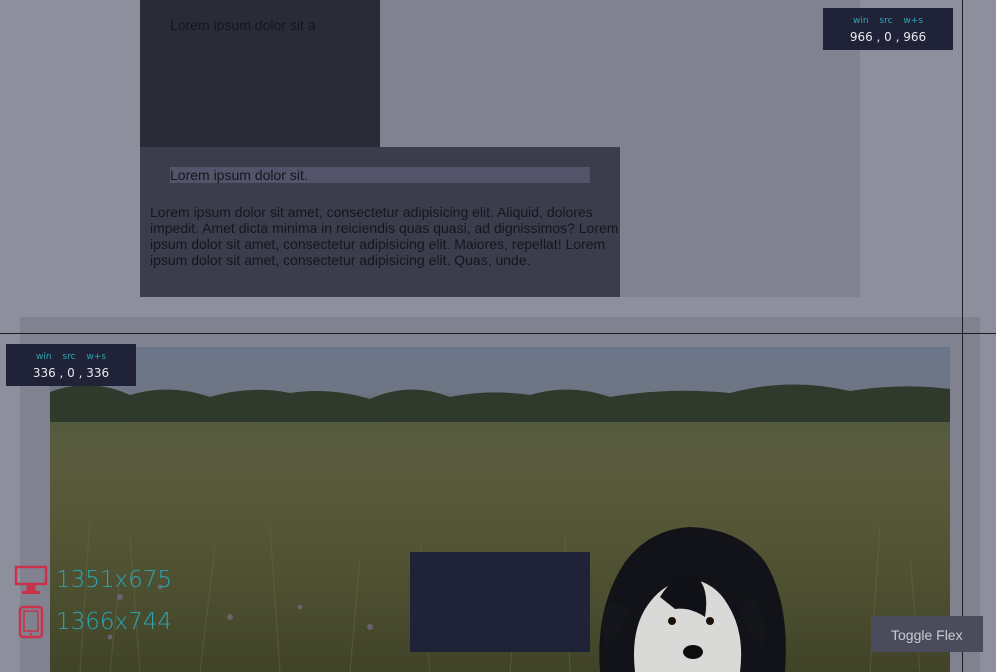 Image resolution: width=996 pixels, height=672 pixels. Describe the element at coordinates (71, 365) in the screenshot. I see `breakpoint-readout-left: win src w+s 336 , 0 , 336` at that location.